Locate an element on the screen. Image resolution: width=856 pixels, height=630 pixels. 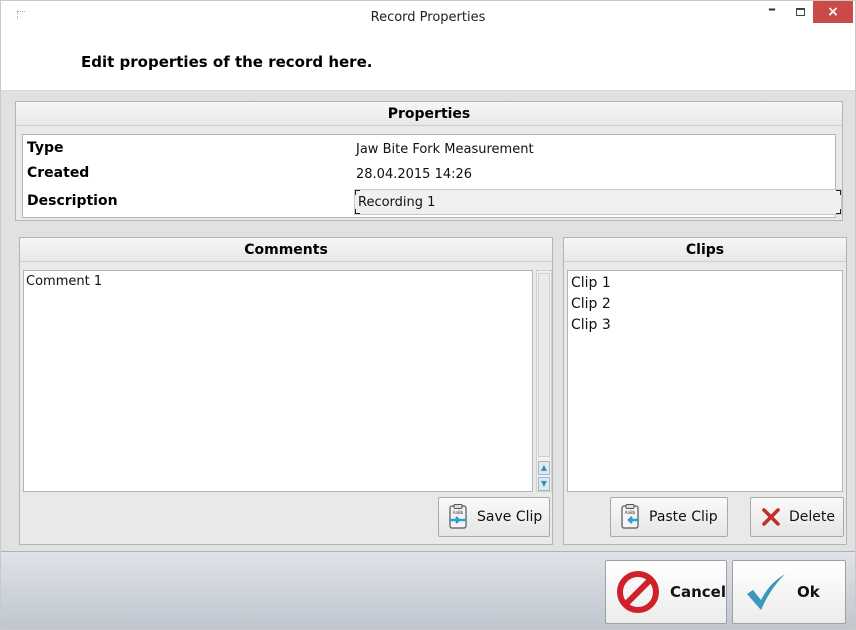
save-clip-button: AaBb Save Clip is located at coordinates (494, 517).